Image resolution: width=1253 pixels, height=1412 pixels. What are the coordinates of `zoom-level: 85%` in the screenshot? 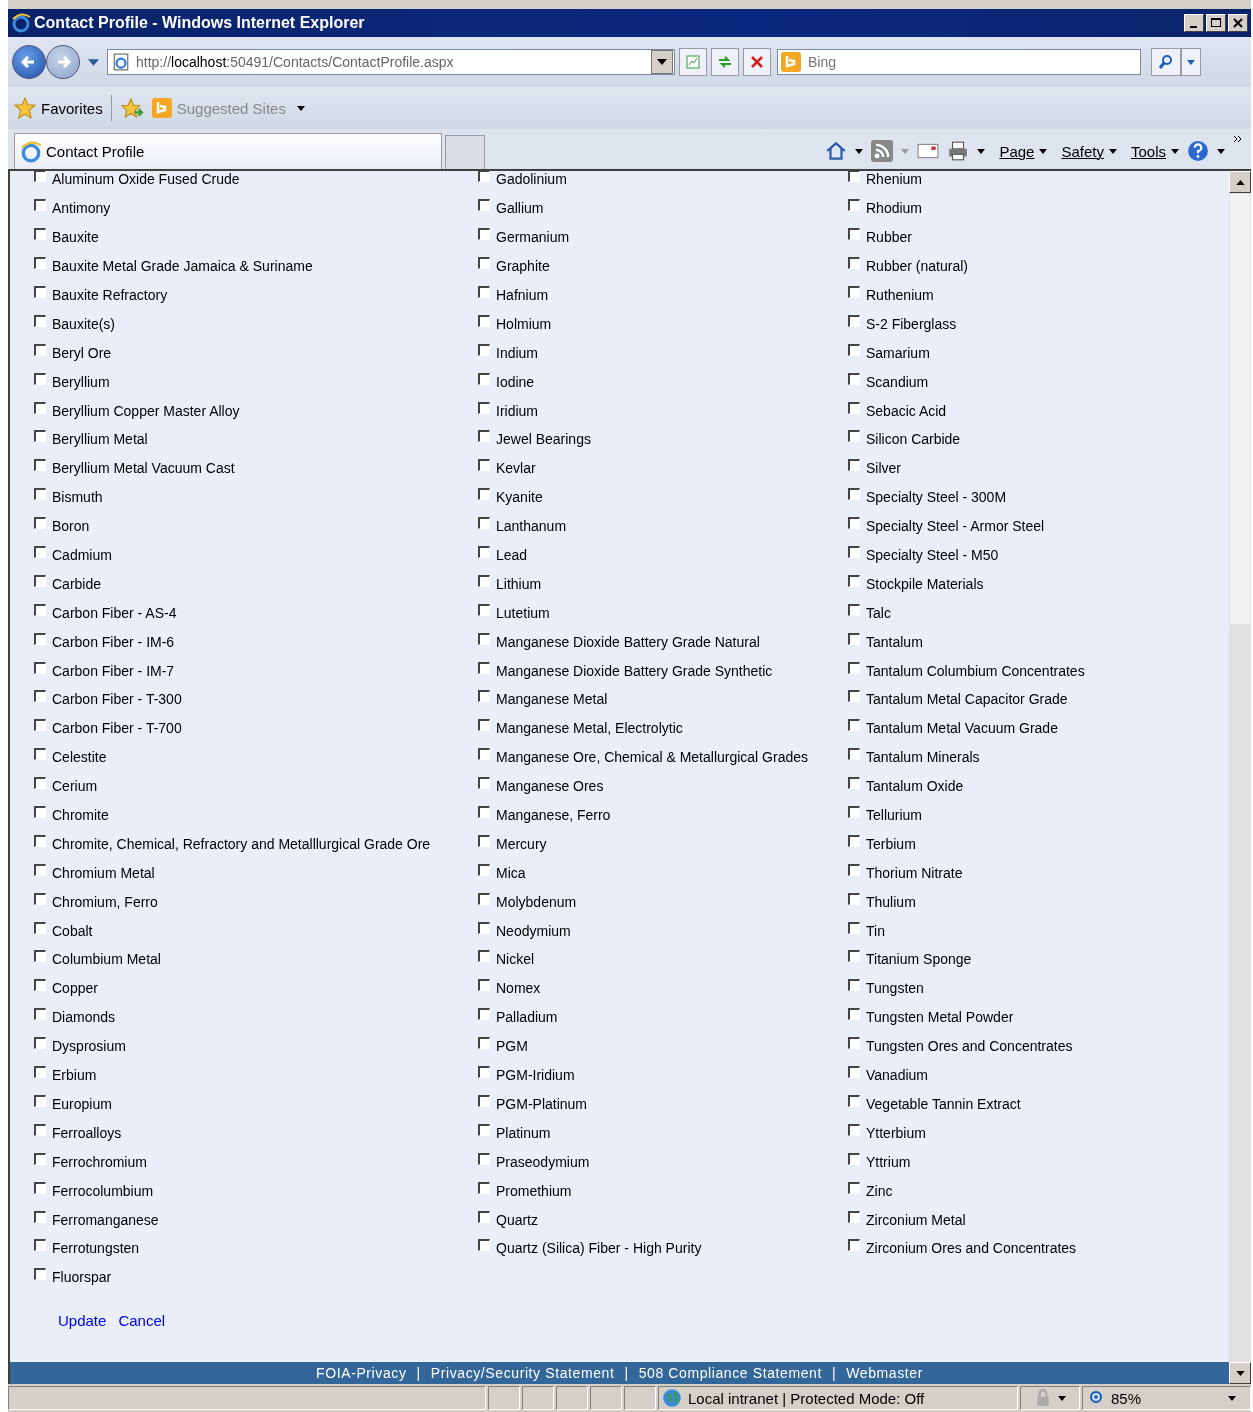 It's located at (1126, 1398).